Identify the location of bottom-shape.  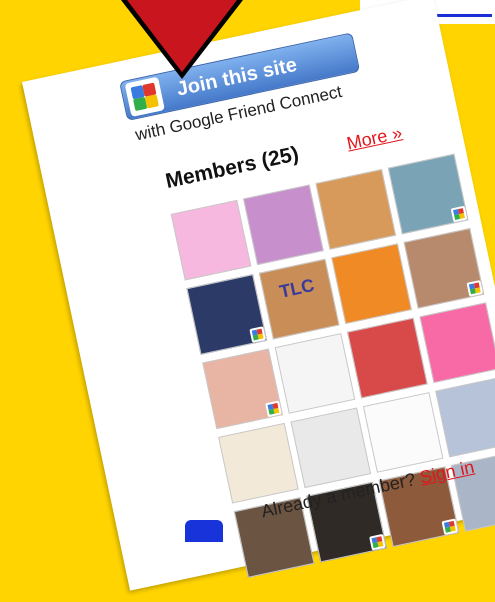
(204, 531).